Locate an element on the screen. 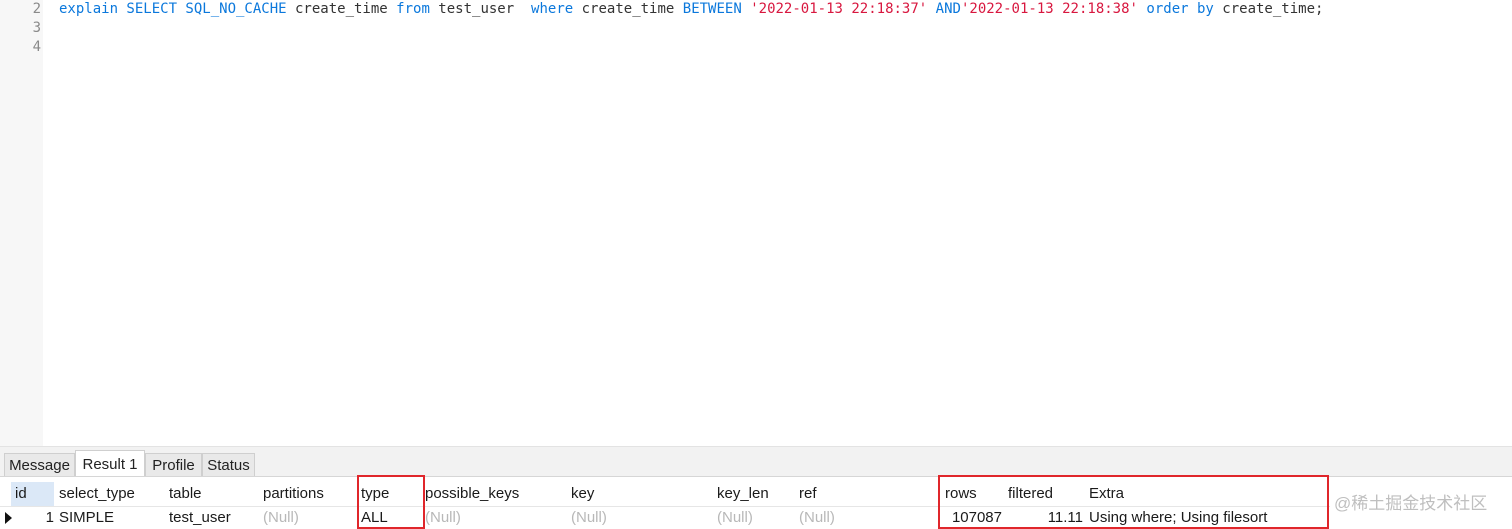 The height and width of the screenshot is (529, 1512). column-header-possible-keys: possible_keys is located at coordinates (472, 494).